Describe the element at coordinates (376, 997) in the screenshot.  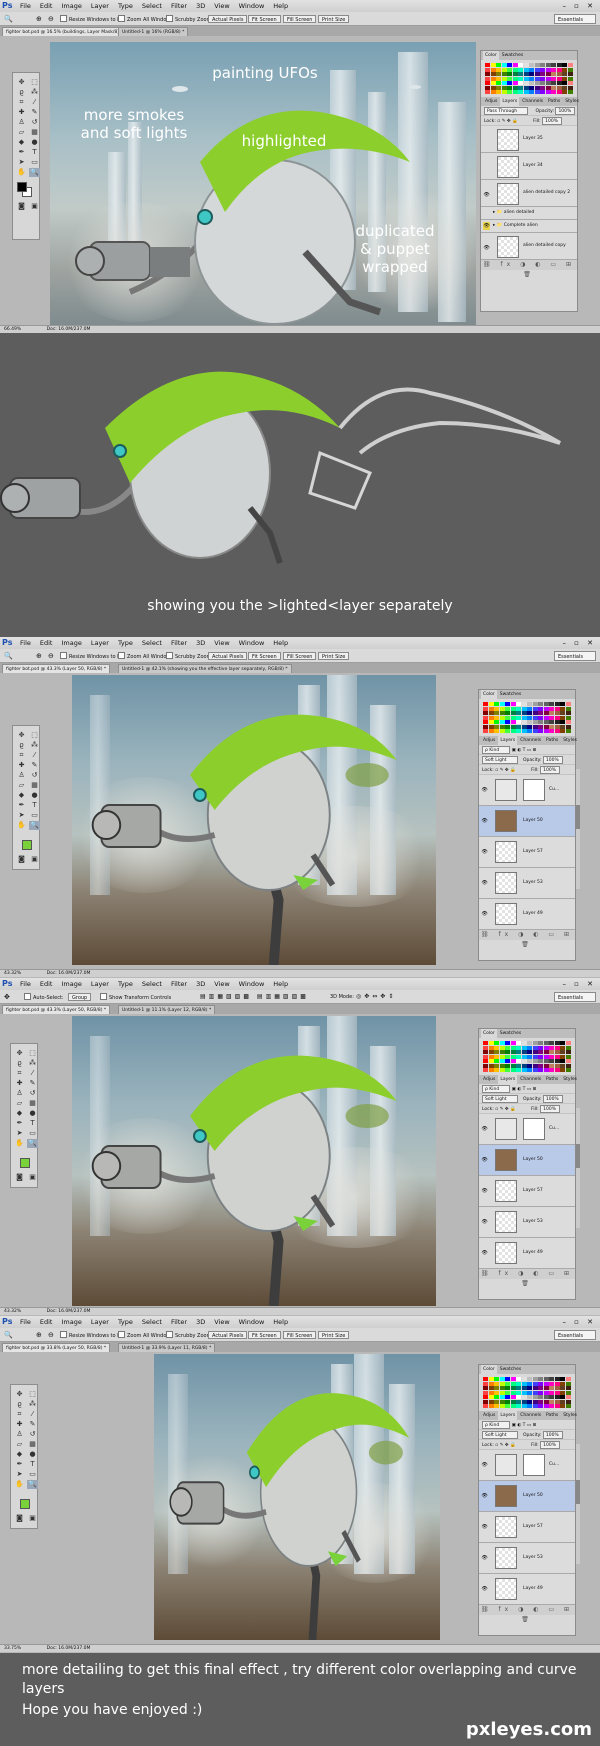
I see `3d-mode-icons: ◎✥⇔✥⇕` at that location.